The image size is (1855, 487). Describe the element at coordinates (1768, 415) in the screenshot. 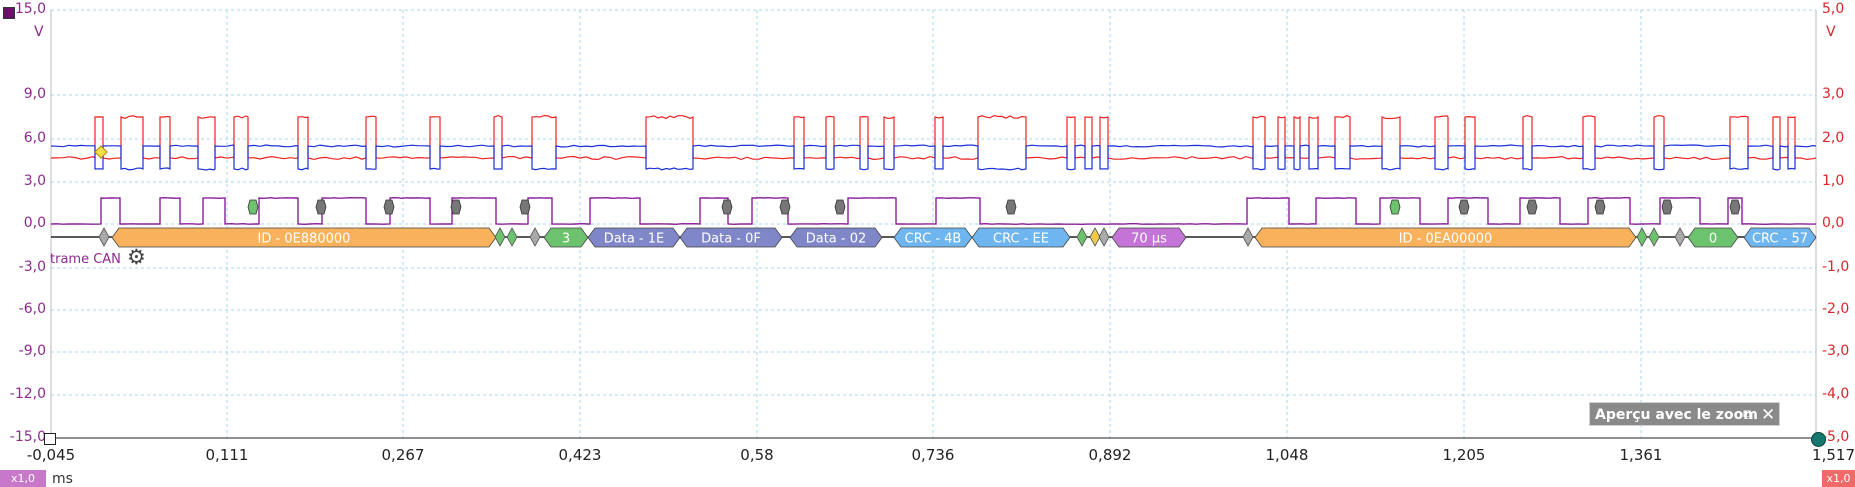

I see `close-icon: ✕` at that location.